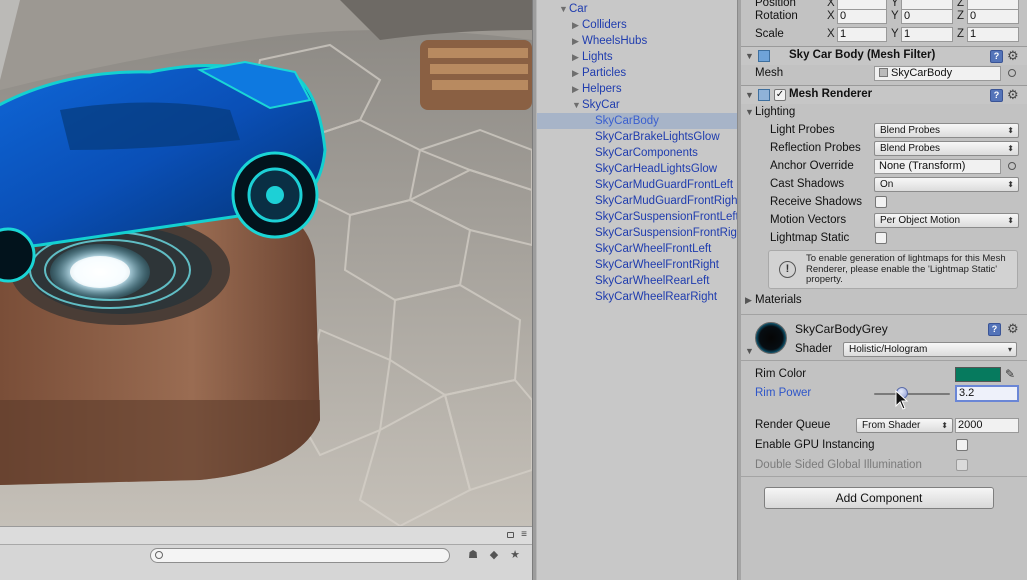 The height and width of the screenshot is (580, 1027). What do you see at coordinates (895, 34) in the screenshot?
I see `scale-y-axis: Y` at bounding box center [895, 34].